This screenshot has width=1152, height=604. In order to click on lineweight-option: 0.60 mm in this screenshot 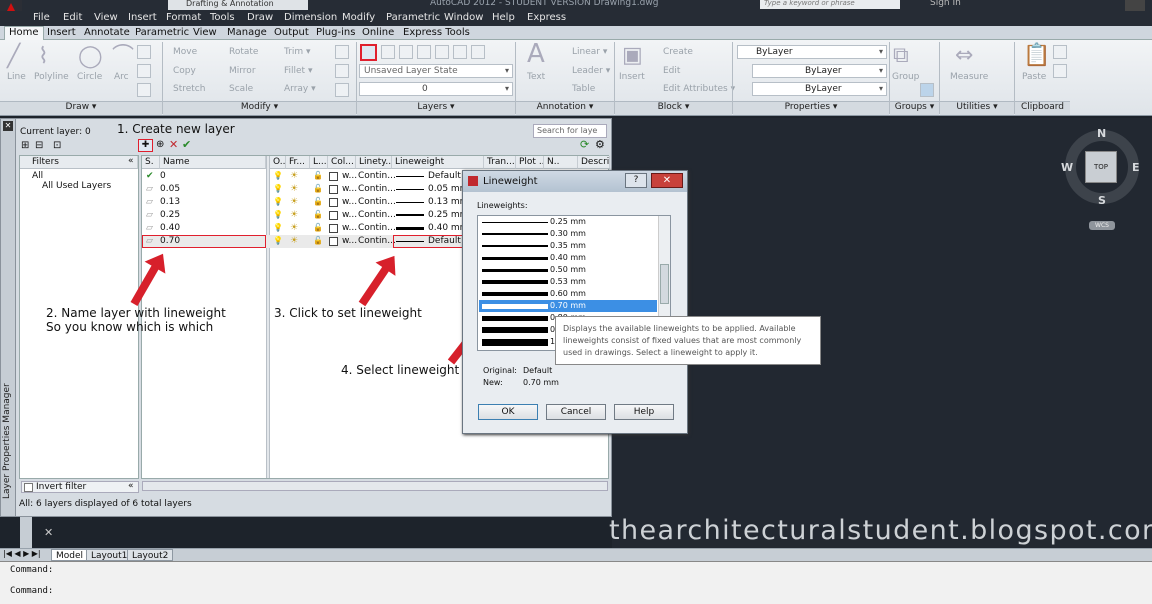, I will do `click(568, 294)`.